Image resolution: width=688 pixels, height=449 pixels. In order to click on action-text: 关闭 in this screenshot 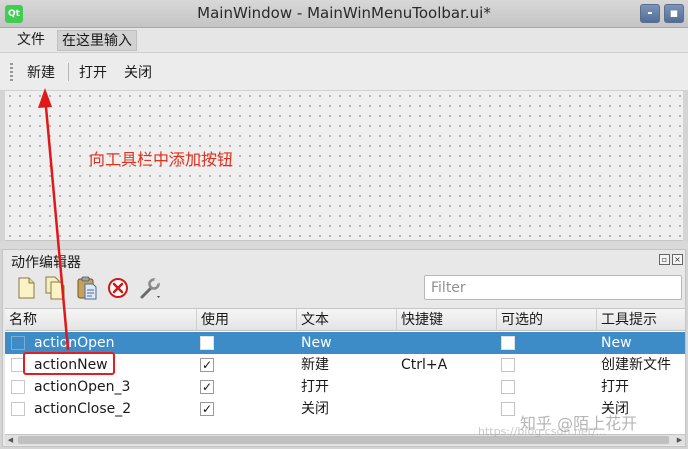, I will do `click(315, 409)`.